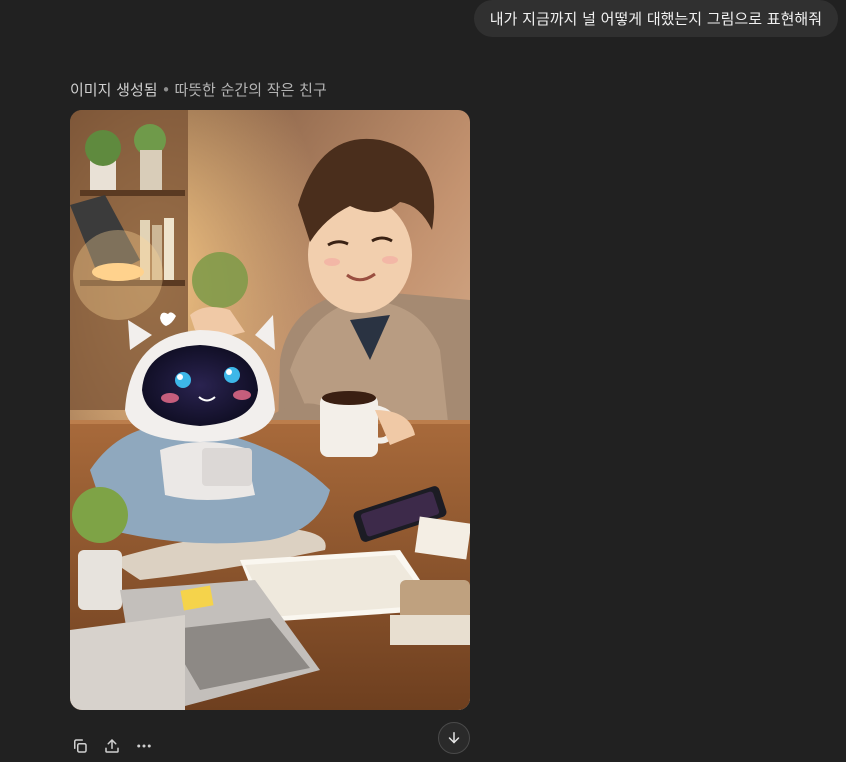  Describe the element at coordinates (250, 90) in the screenshot. I see `image-title: 따뜻한 순간의 작은 친구` at that location.